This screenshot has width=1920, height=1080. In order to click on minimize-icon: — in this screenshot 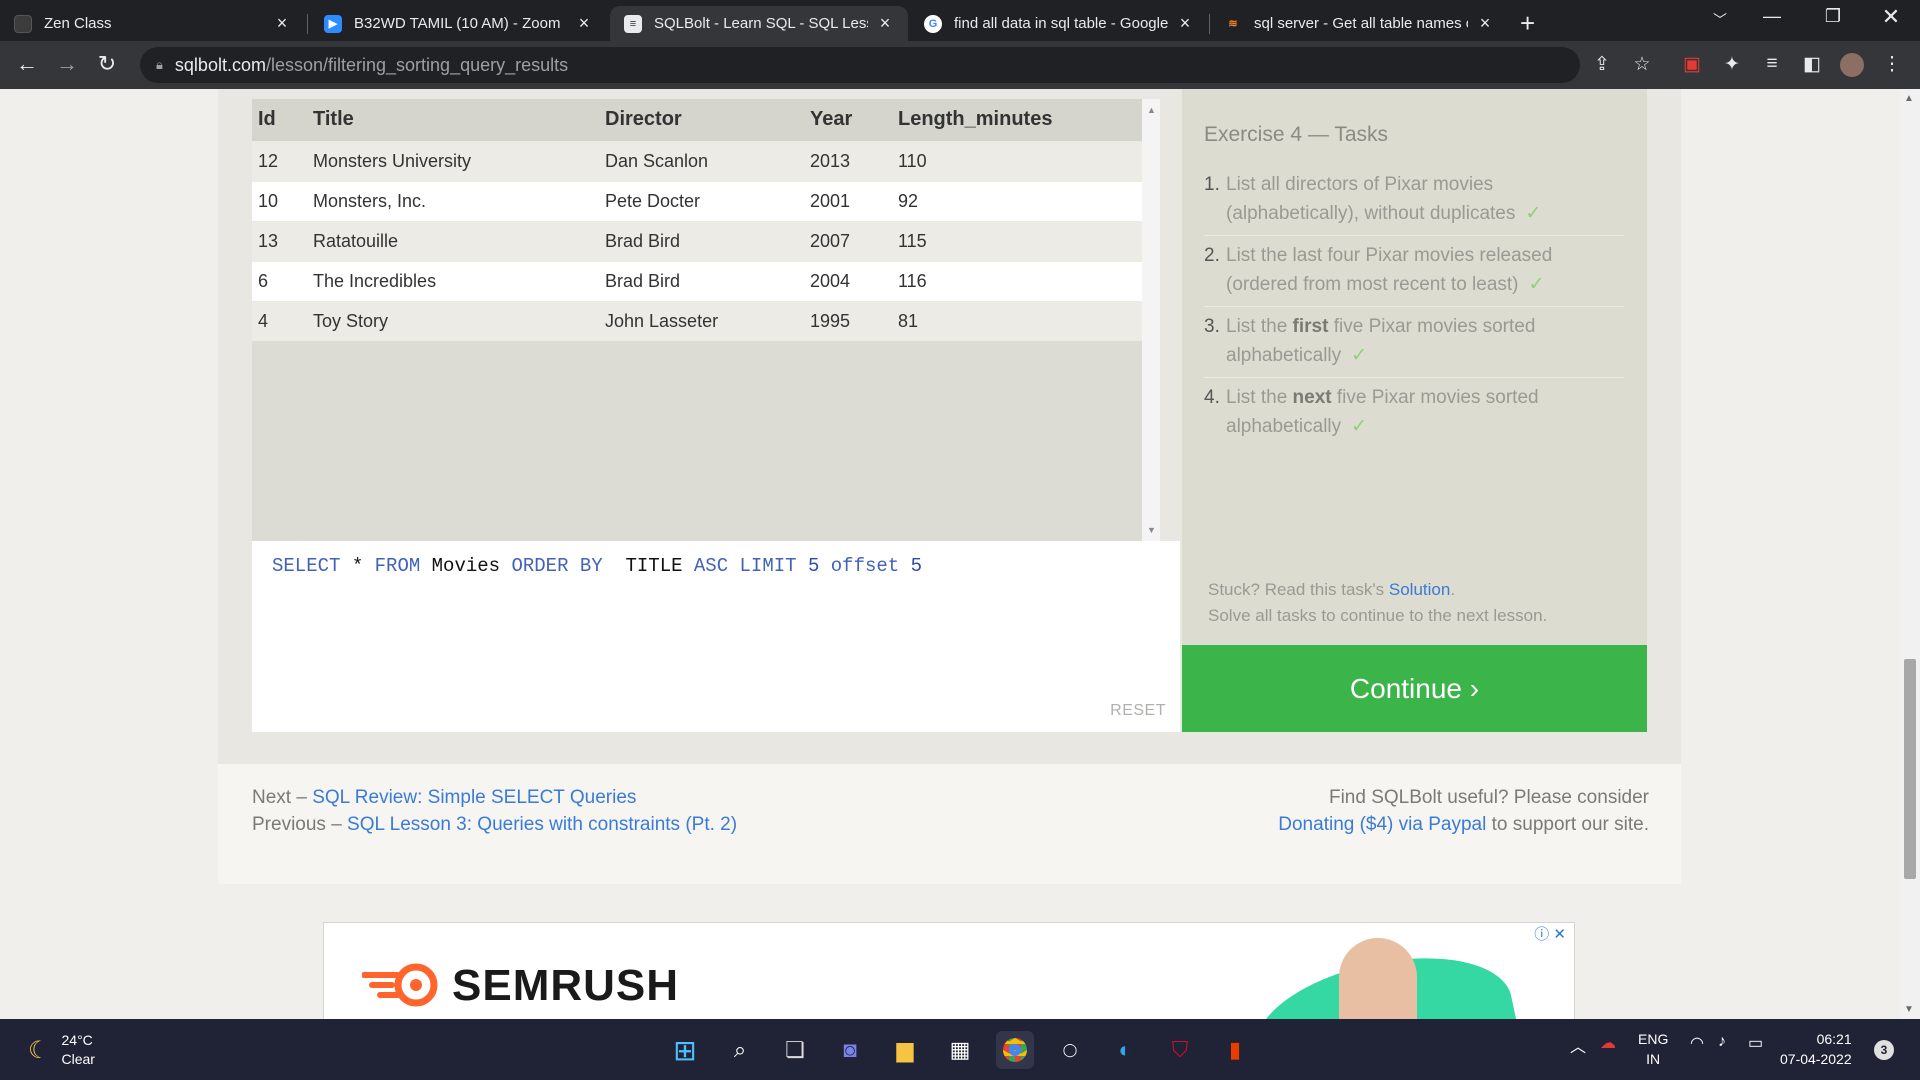, I will do `click(1772, 16)`.